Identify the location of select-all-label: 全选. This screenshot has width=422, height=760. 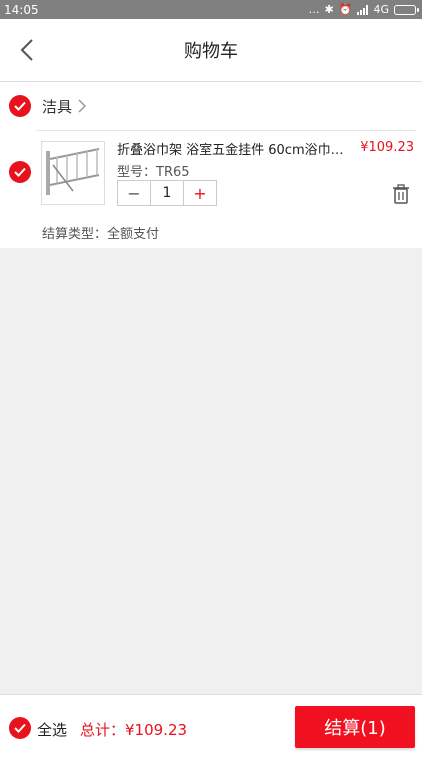
(52, 729).